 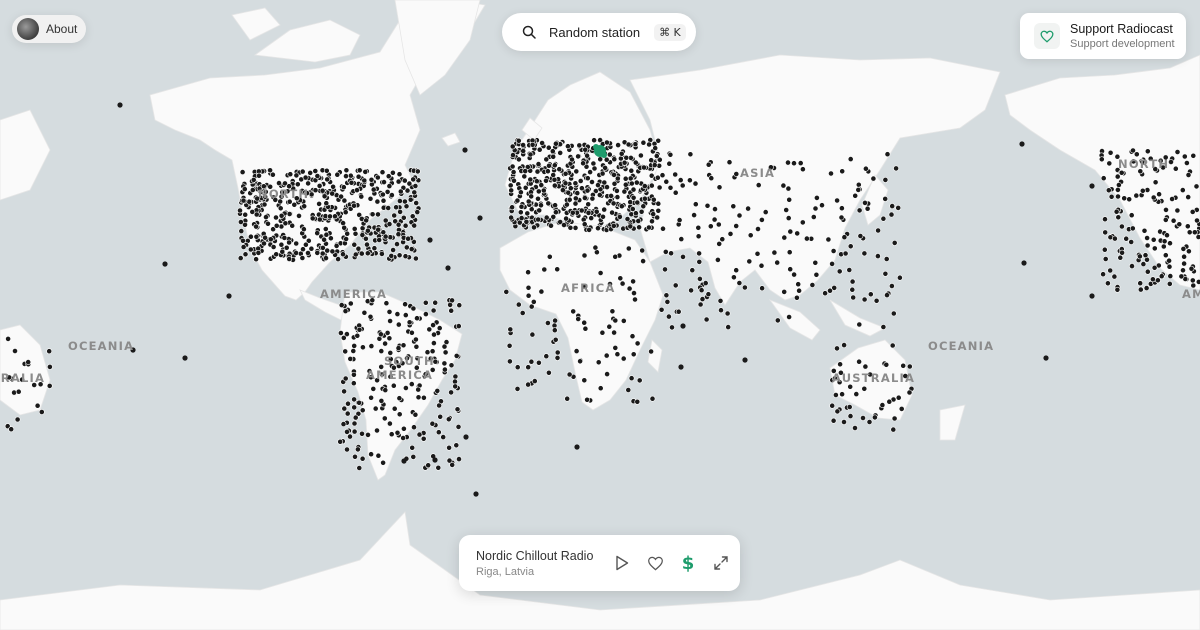 What do you see at coordinates (1103, 36) in the screenshot?
I see `support-radiocast-button: Support Radiocast Support development` at bounding box center [1103, 36].